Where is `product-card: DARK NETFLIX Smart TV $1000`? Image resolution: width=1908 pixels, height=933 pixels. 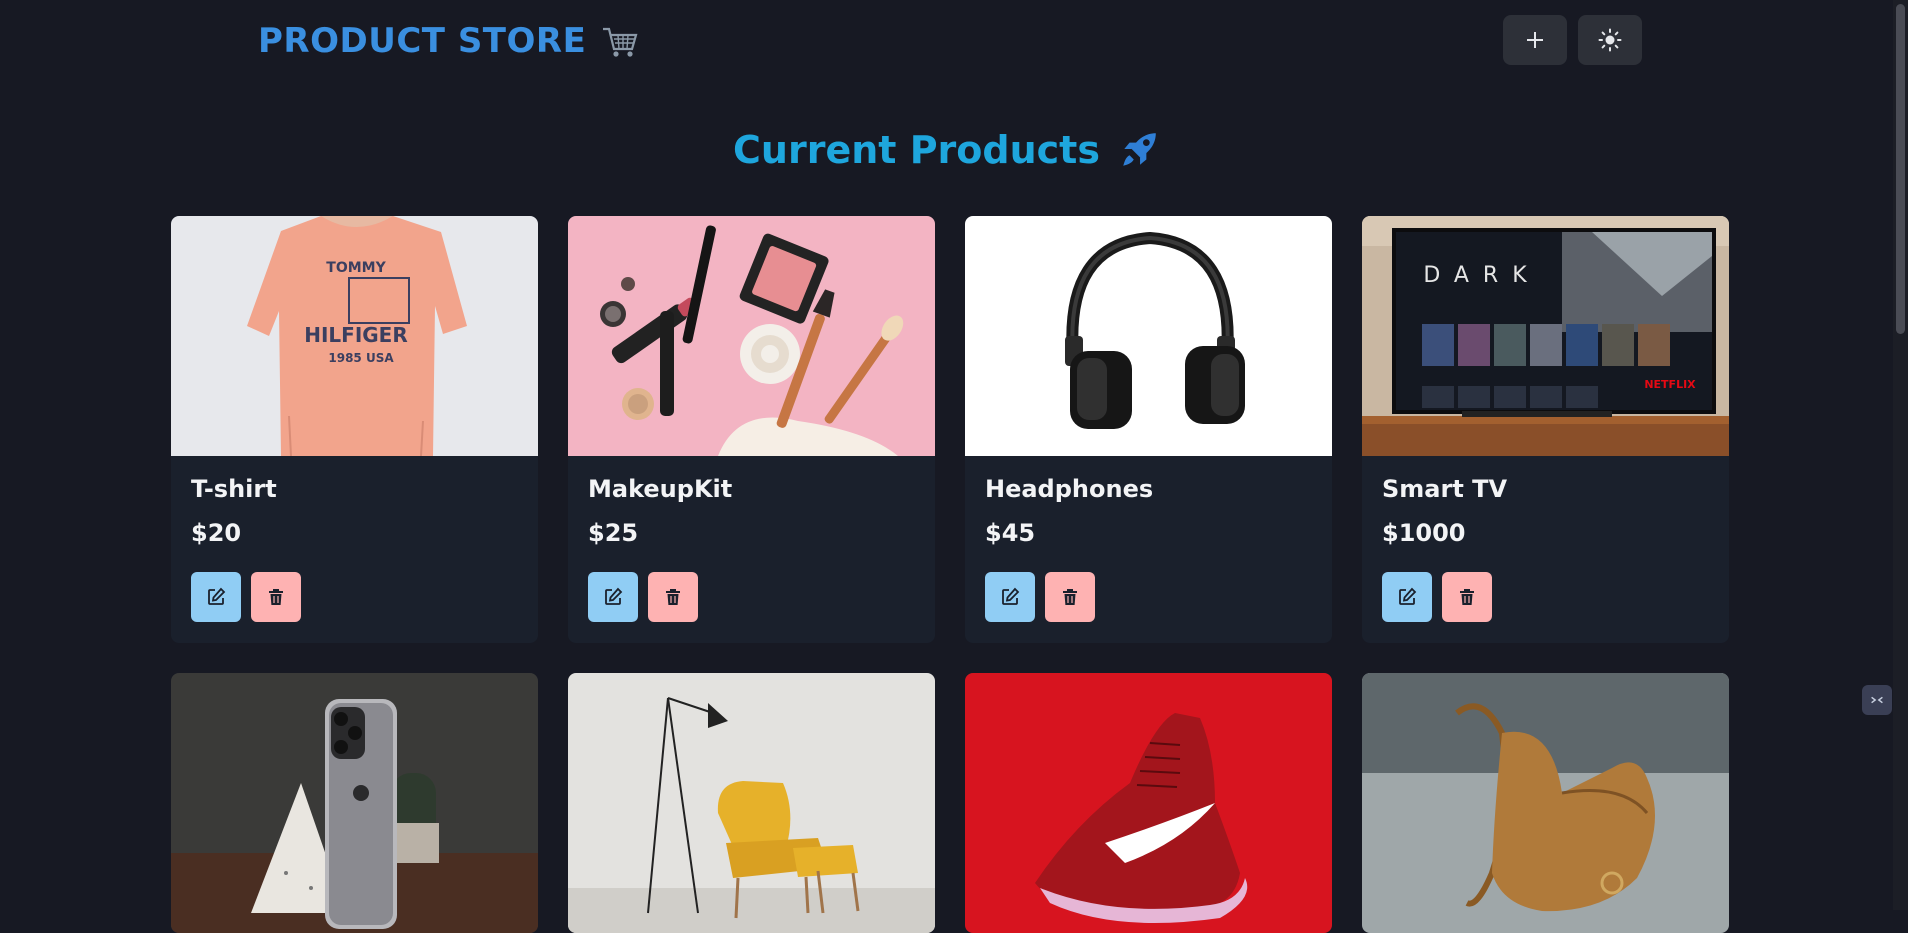
product-card: DARK NETFLIX Smart TV $1000 is located at coordinates (1545, 429).